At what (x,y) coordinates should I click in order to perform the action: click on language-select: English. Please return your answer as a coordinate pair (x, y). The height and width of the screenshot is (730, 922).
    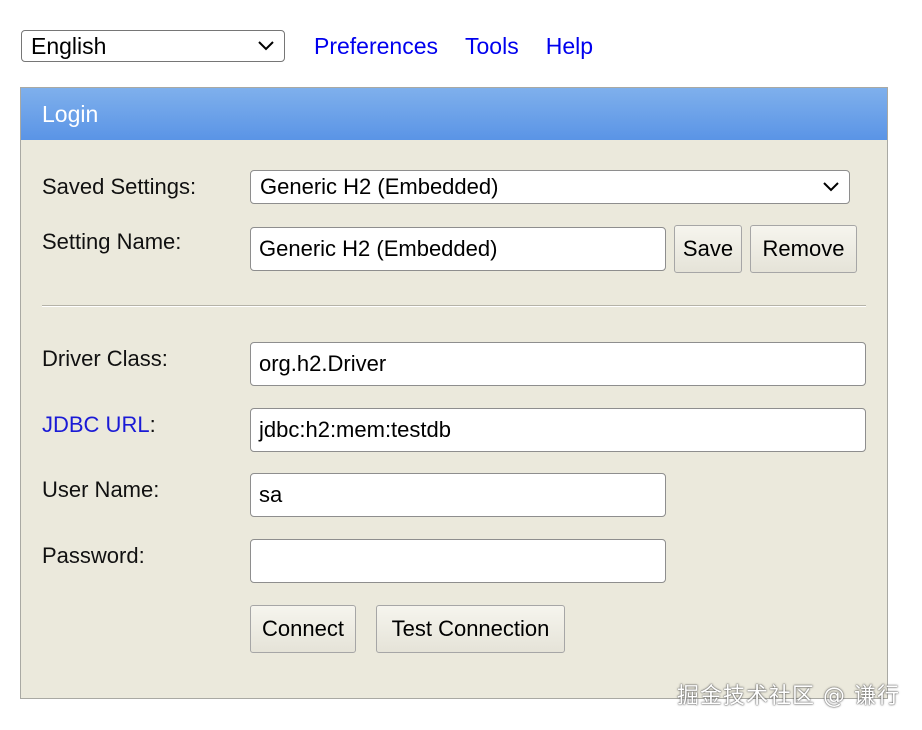
    Looking at the image, I should click on (153, 46).